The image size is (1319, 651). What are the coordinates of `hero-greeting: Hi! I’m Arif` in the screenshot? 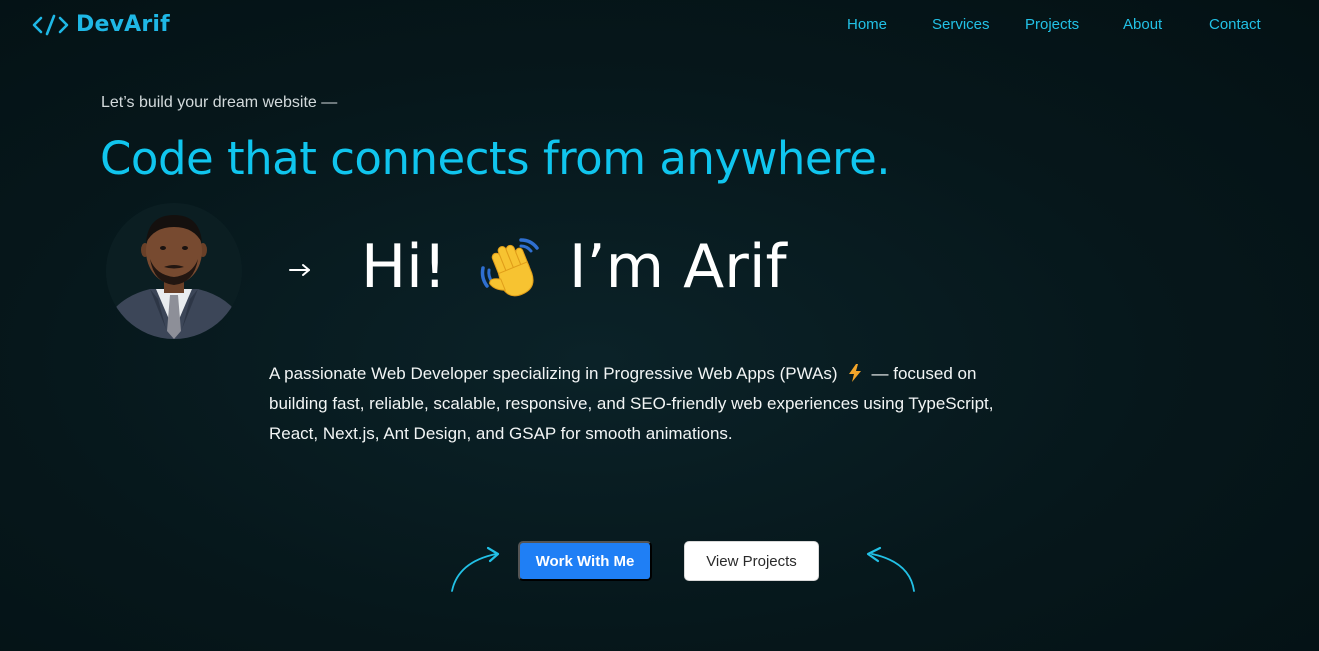 It's located at (574, 267).